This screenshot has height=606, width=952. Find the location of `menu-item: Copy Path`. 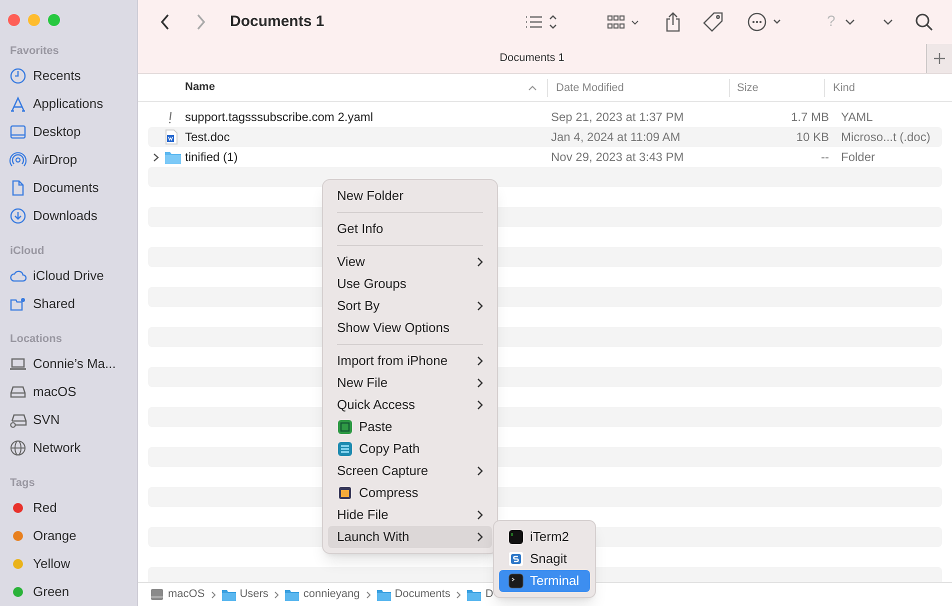

menu-item: Copy Path is located at coordinates (410, 449).